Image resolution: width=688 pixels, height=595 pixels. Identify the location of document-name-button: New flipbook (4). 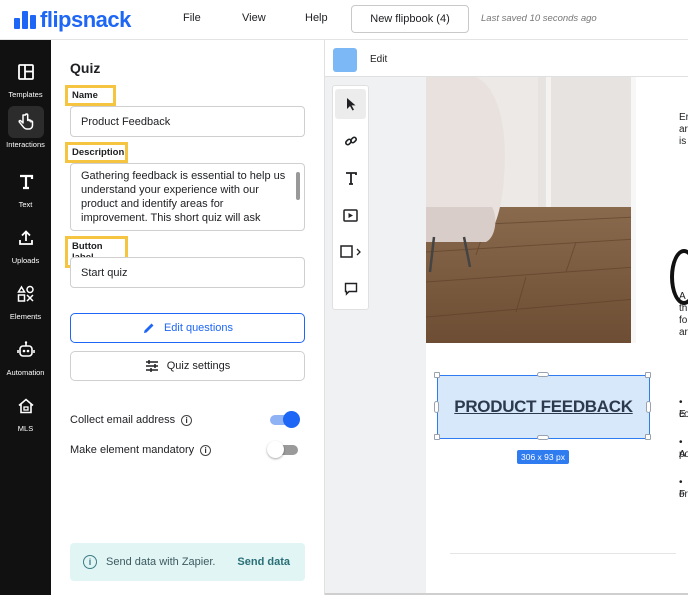
(410, 19).